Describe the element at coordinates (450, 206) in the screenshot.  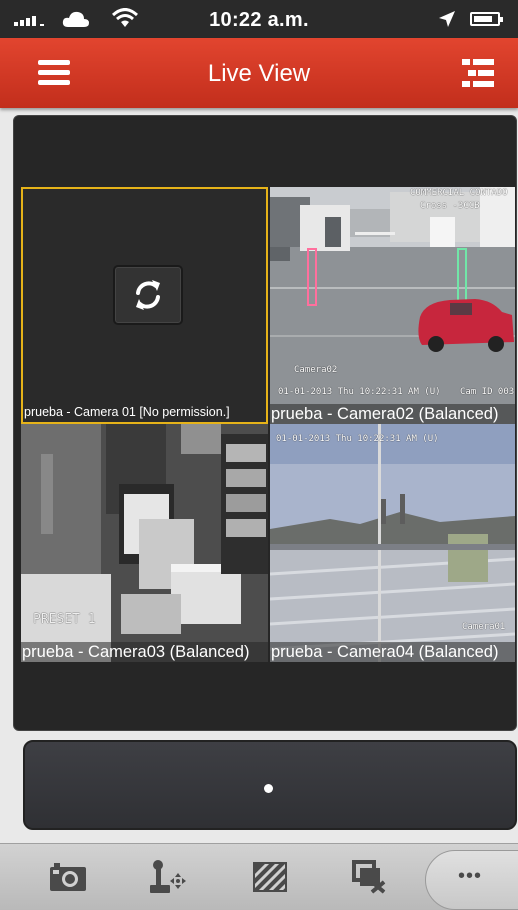
I see `osd-text: Cross -3CCB` at that location.